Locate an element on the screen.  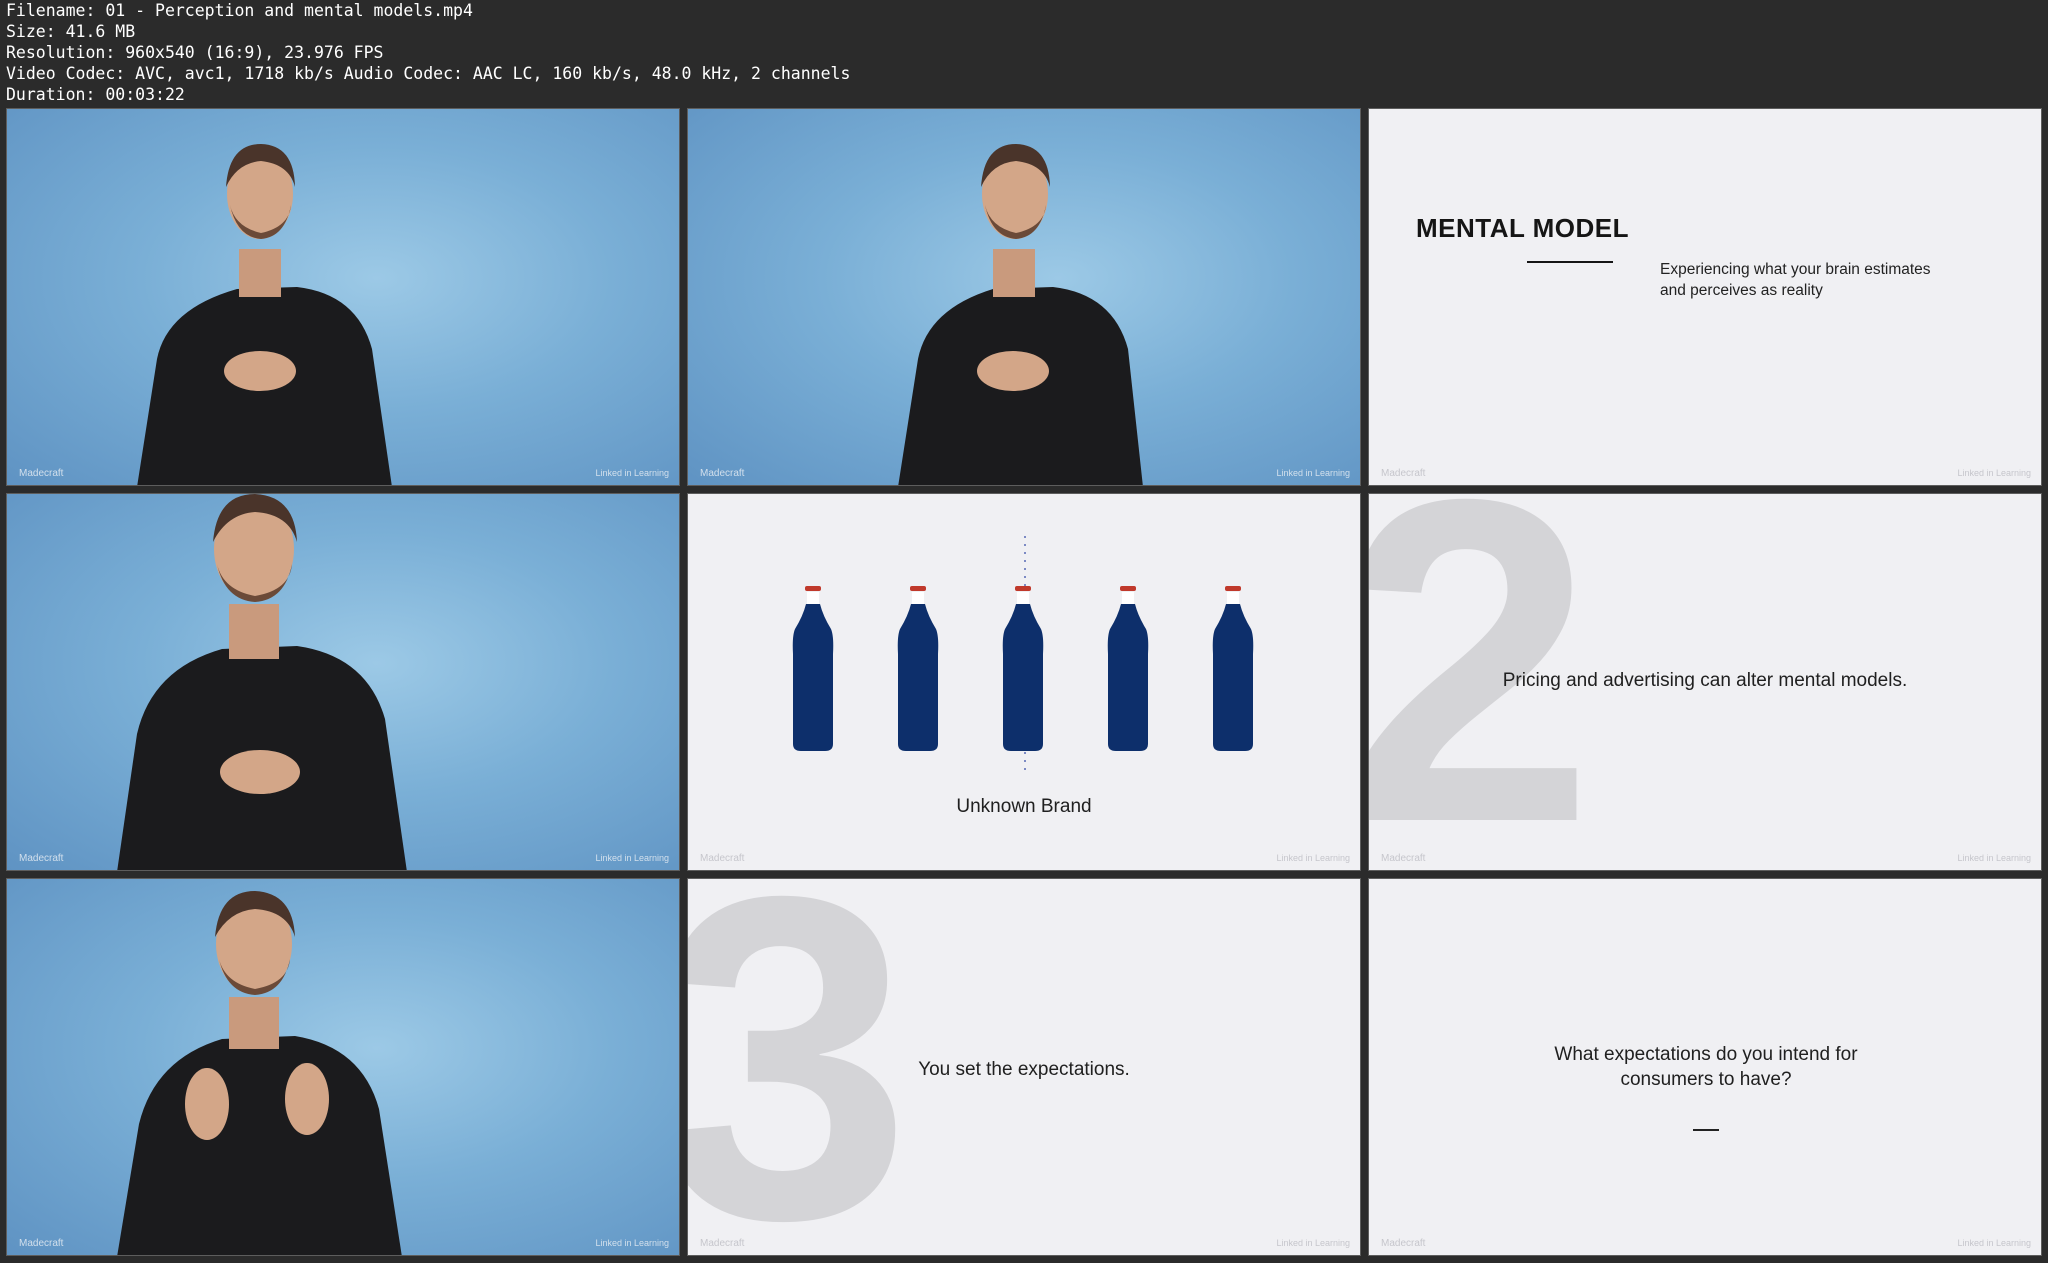
thumbnail-frame-1: Madecraft Linked in Learning is located at coordinates (343, 297).